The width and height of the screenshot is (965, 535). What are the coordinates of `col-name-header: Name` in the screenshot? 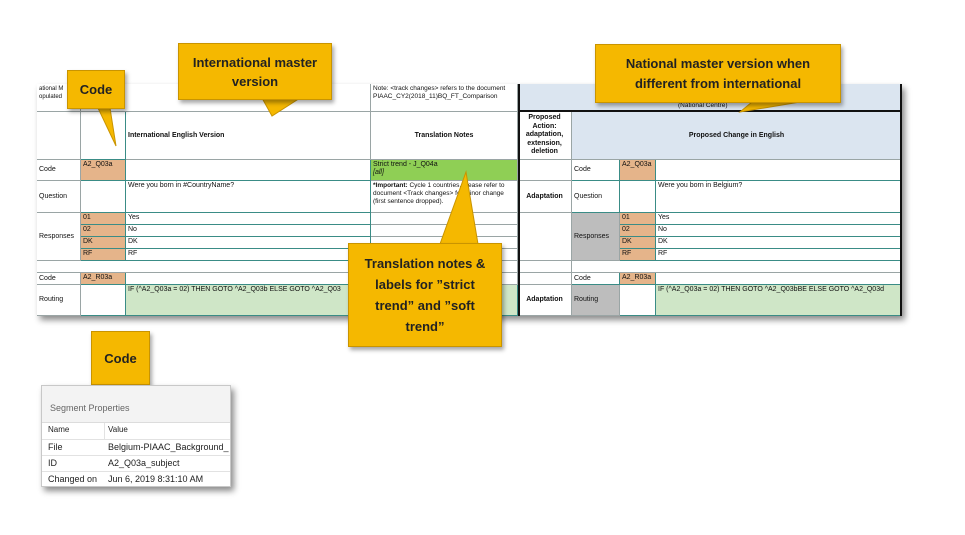 It's located at (58, 429).